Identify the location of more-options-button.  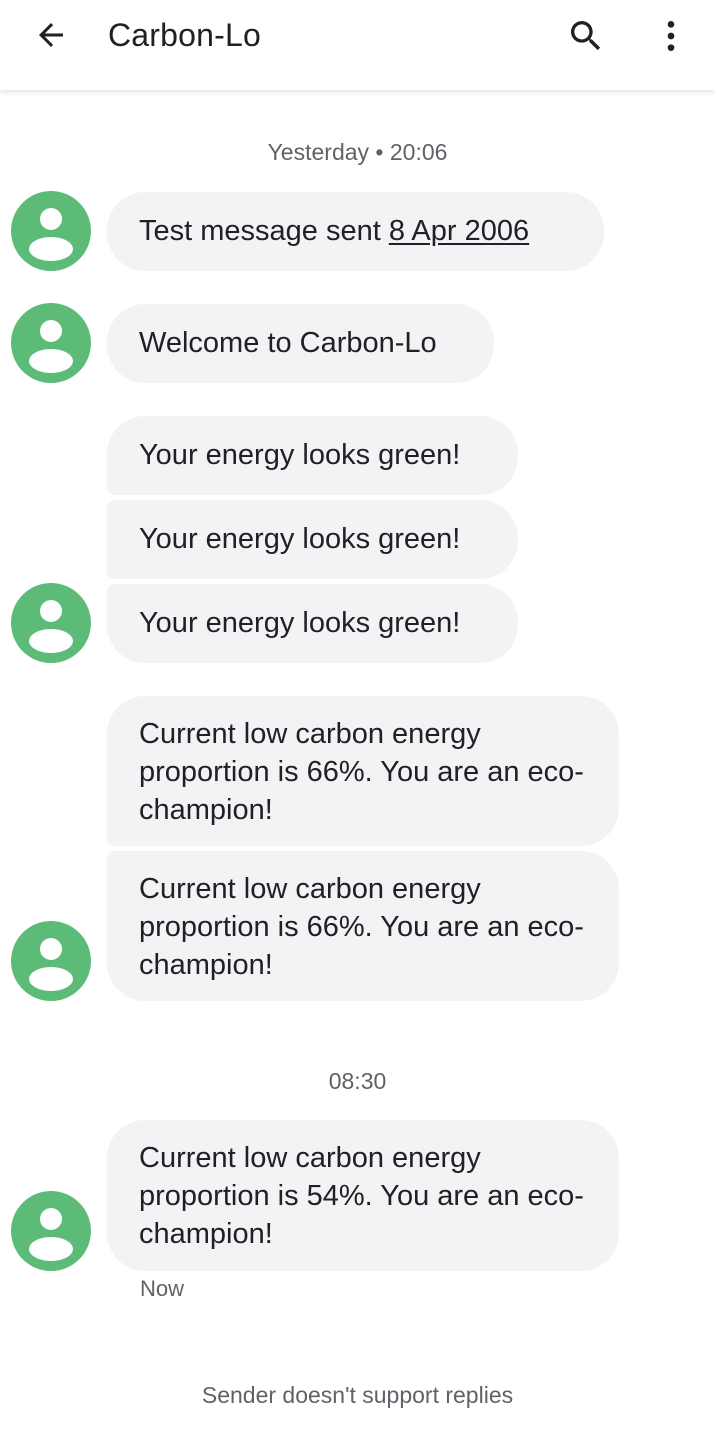
(671, 36).